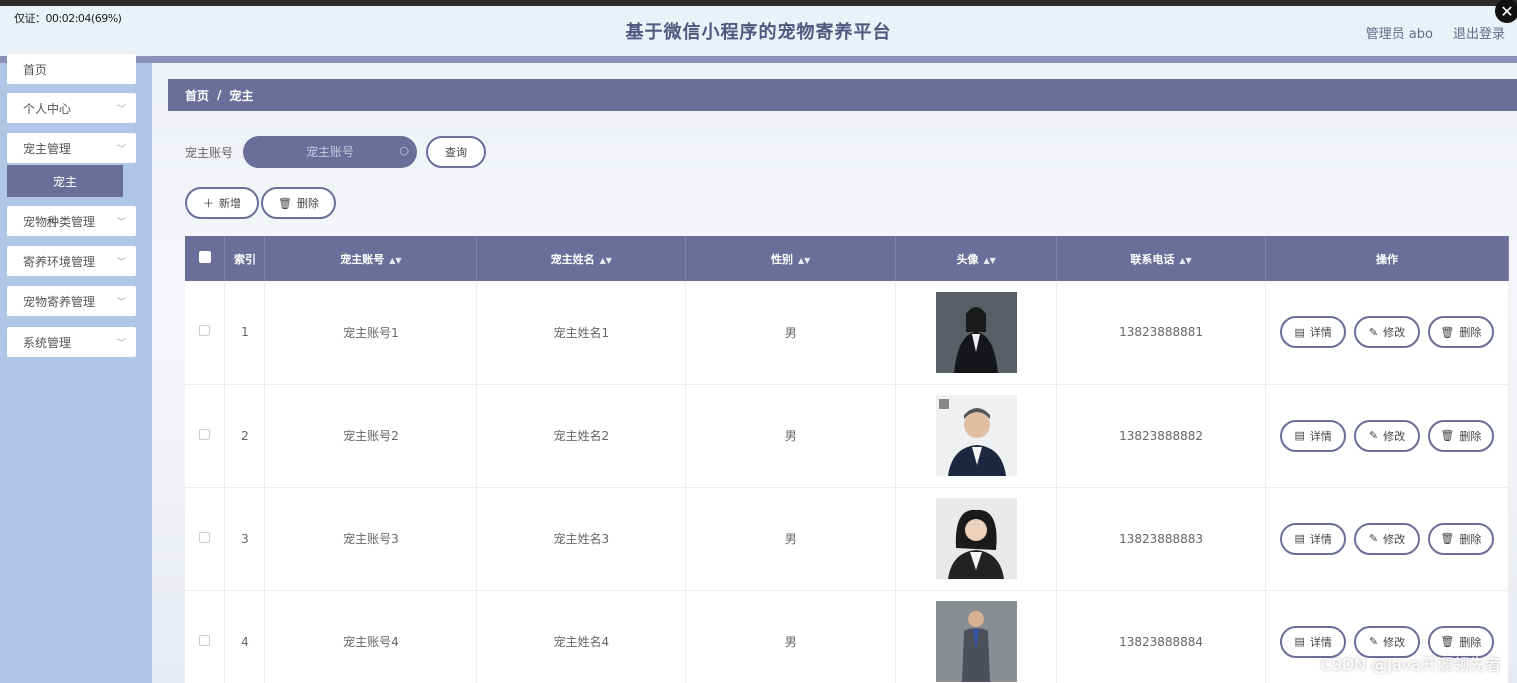 This screenshot has height=683, width=1517. I want to click on header-gender: 性别 ▲▼, so click(791, 258).